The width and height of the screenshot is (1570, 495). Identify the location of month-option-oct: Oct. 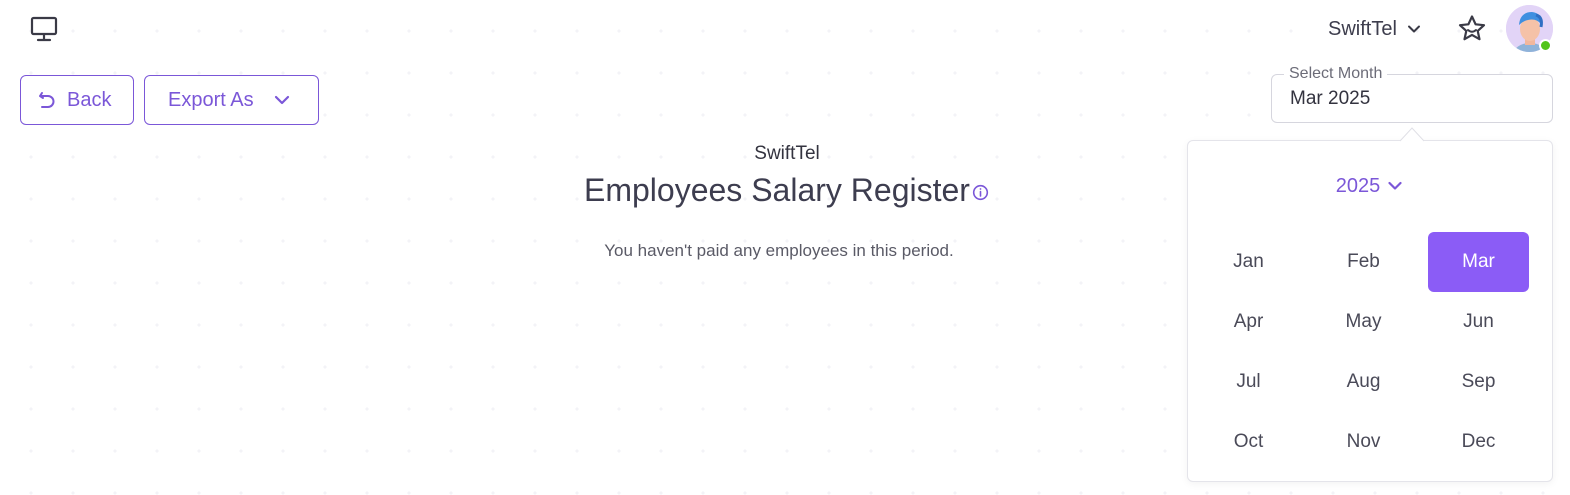
(1248, 442).